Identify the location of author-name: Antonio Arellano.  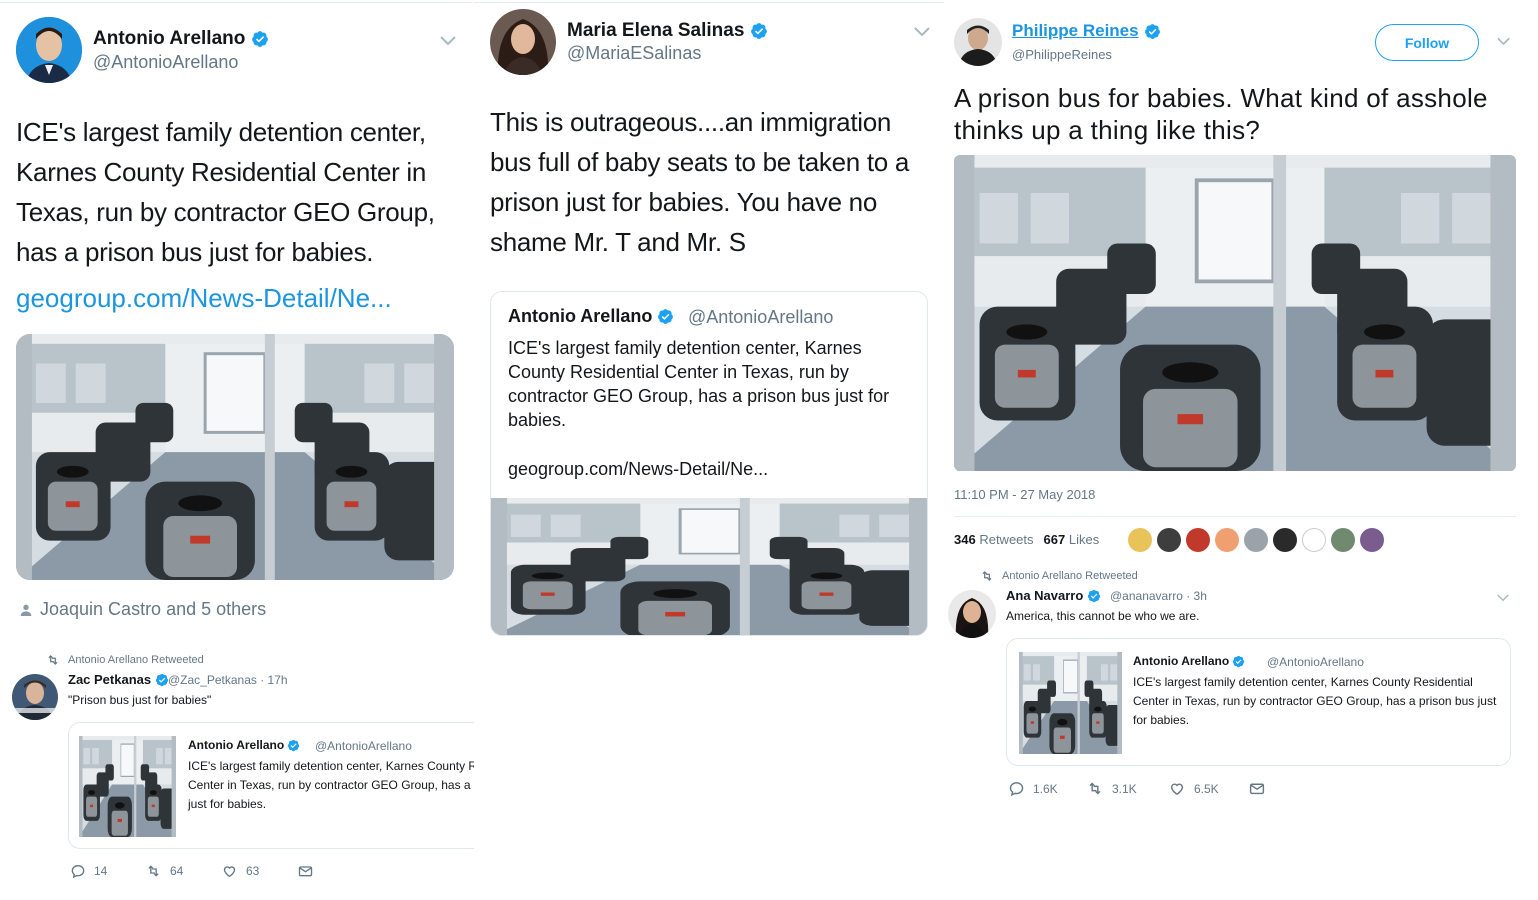
(181, 39).